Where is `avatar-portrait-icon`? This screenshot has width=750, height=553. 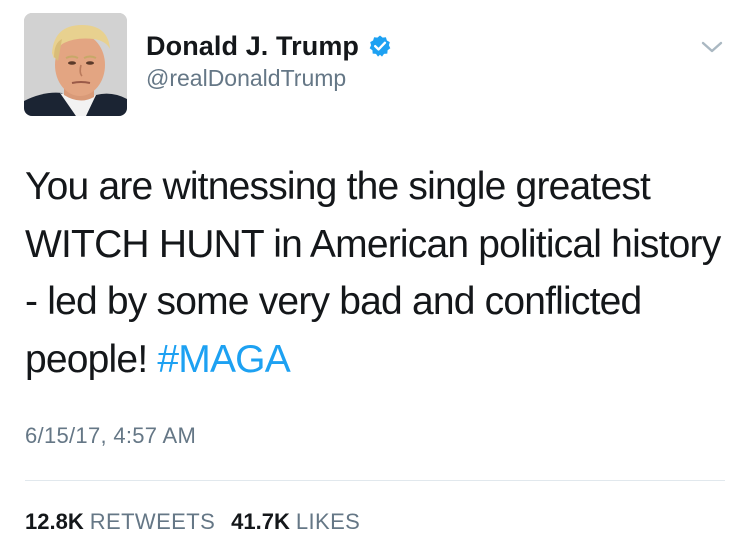 avatar-portrait-icon is located at coordinates (75, 64).